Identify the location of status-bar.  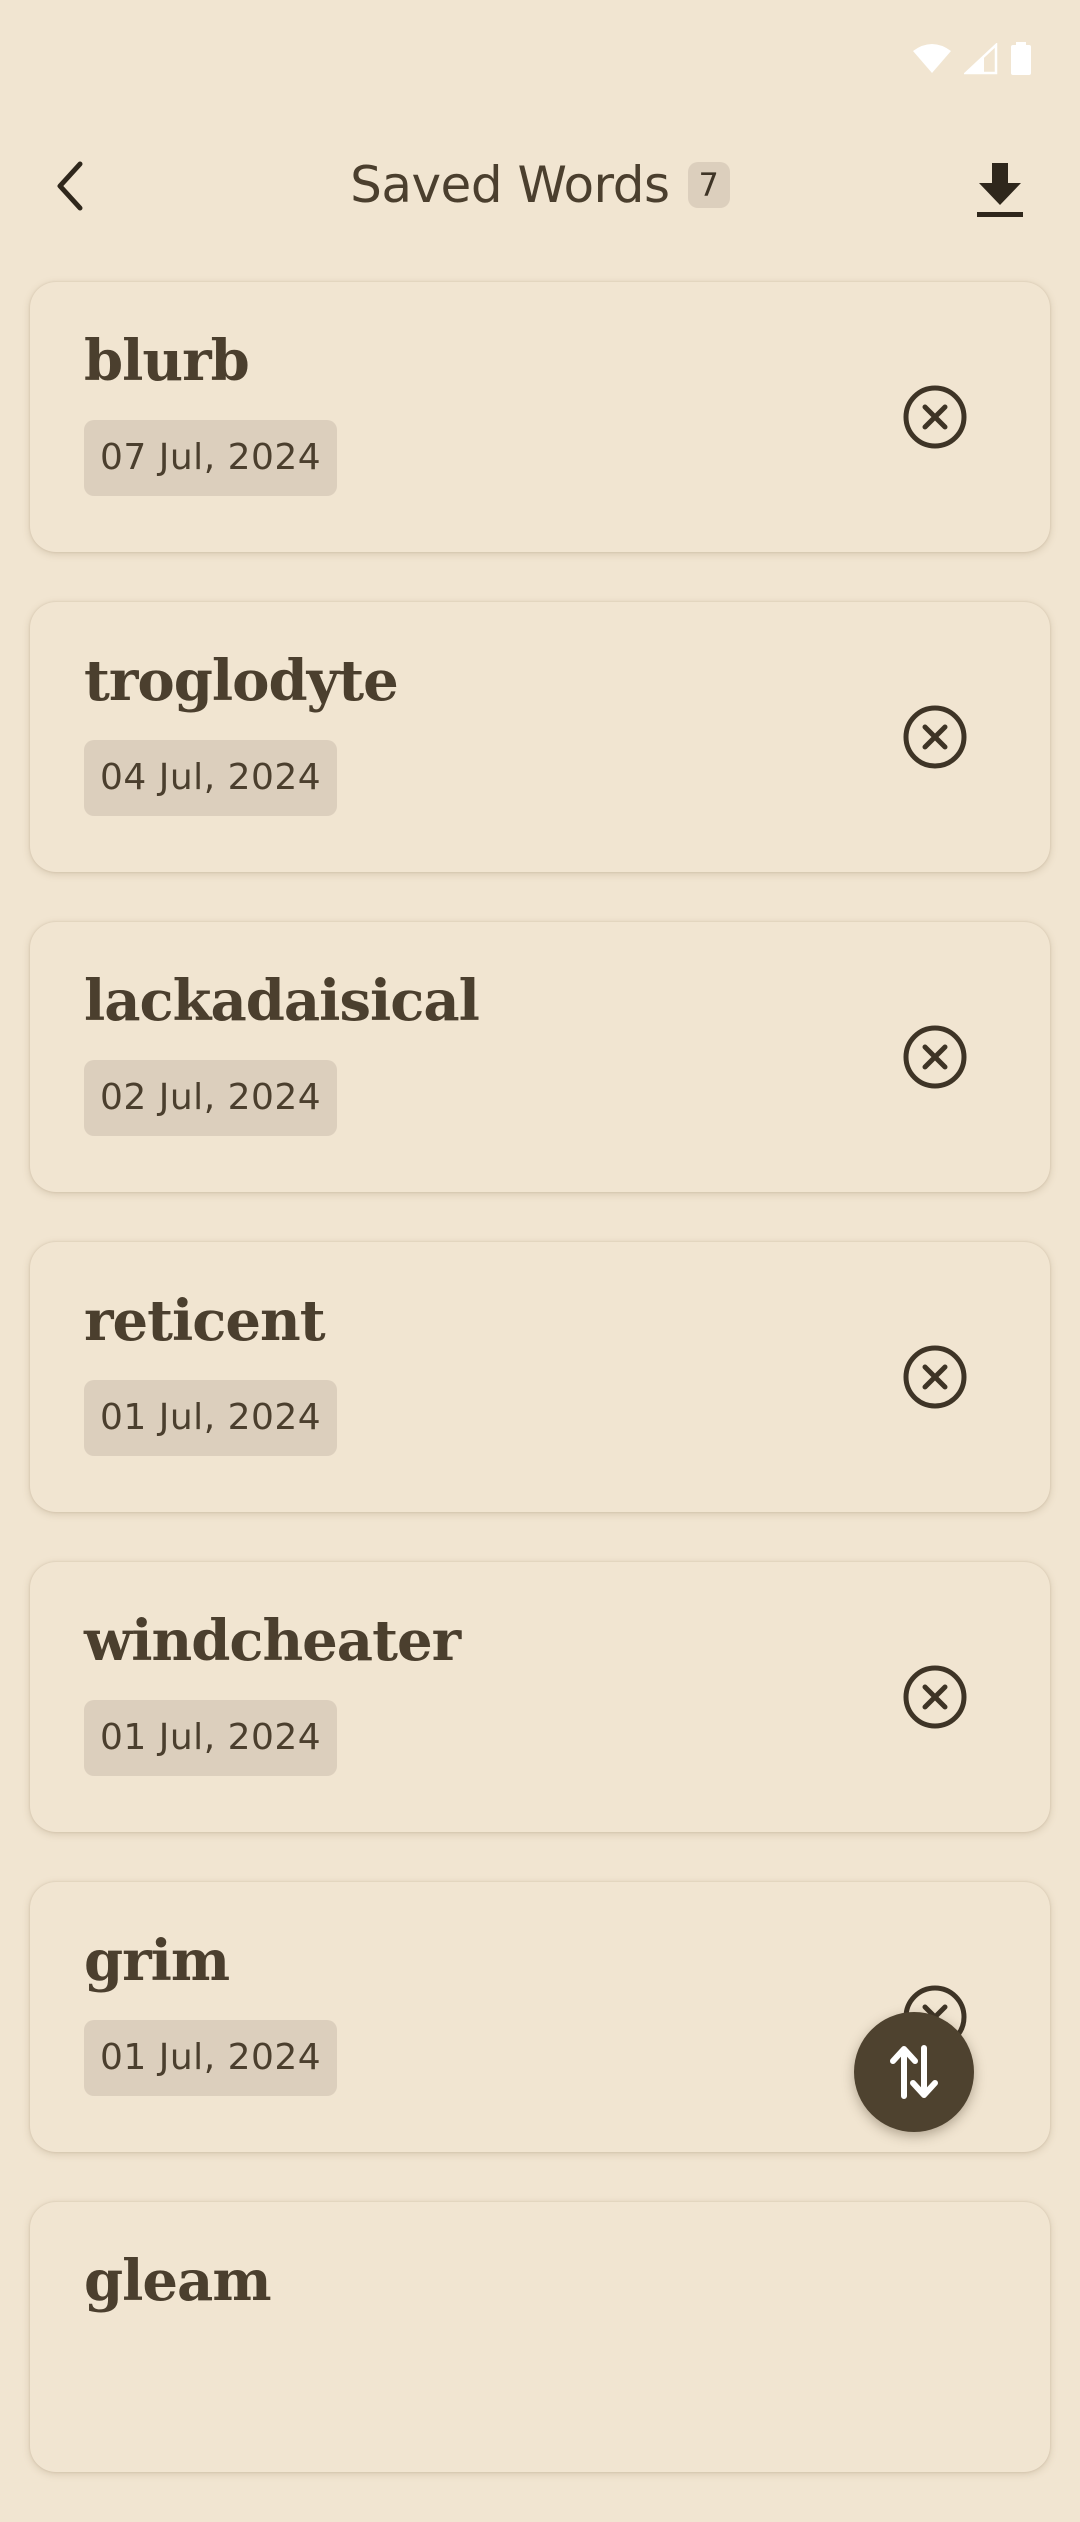
(540, 60).